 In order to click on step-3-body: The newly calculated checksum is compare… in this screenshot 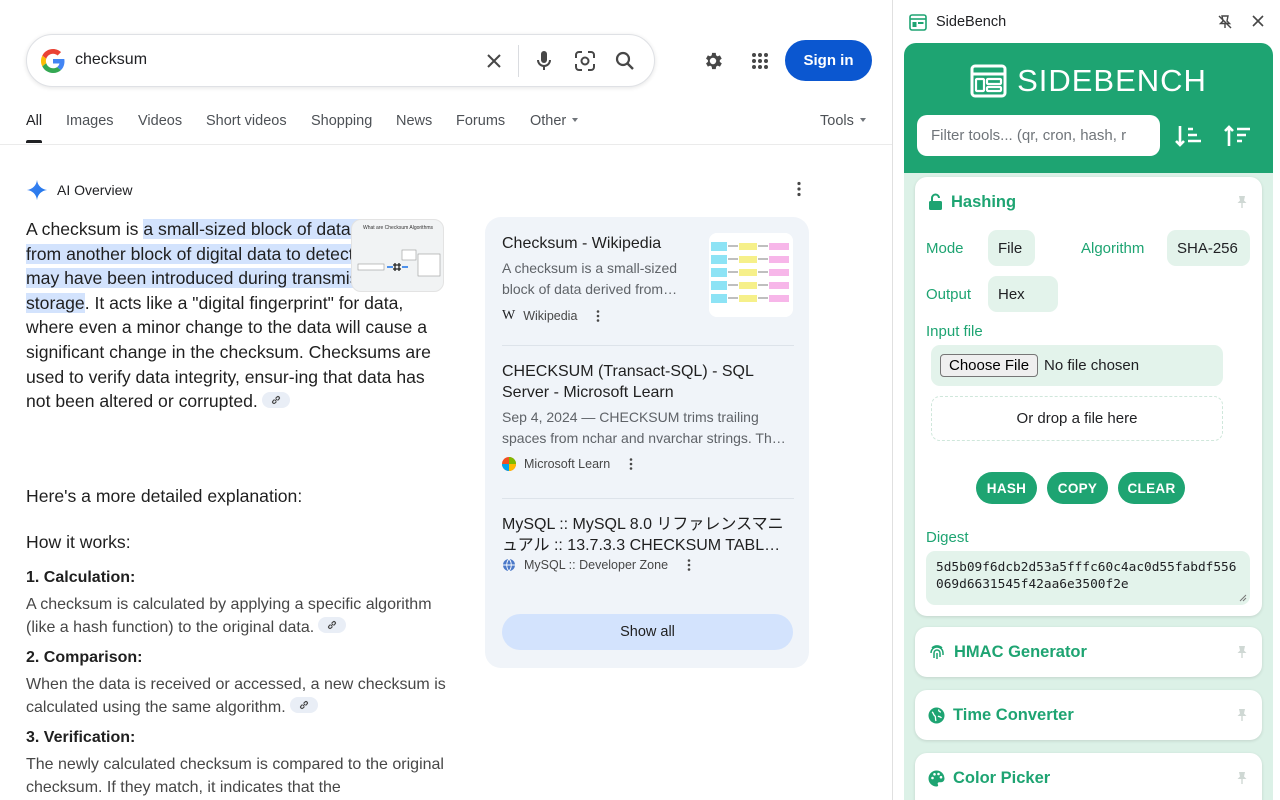, I will do `click(235, 776)`.